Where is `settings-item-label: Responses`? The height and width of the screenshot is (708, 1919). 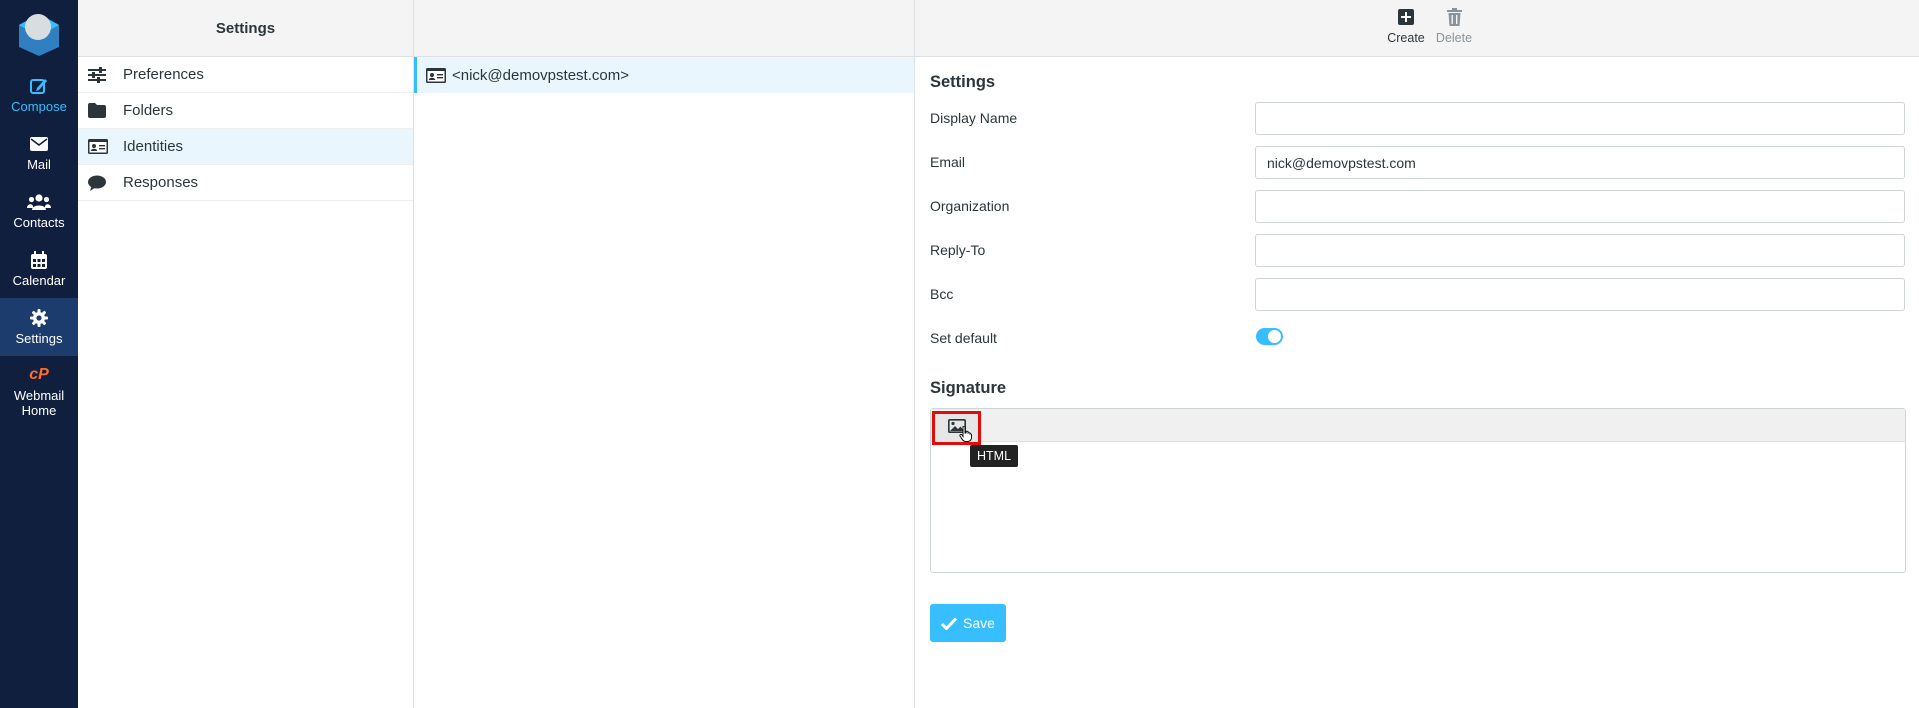 settings-item-label: Responses is located at coordinates (161, 182).